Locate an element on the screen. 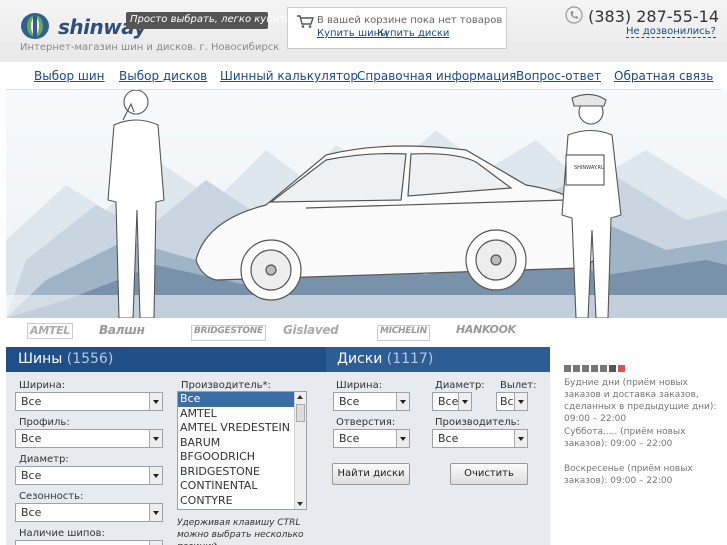 The height and width of the screenshot is (545, 727). tire-profile-value: Все is located at coordinates (31, 438).